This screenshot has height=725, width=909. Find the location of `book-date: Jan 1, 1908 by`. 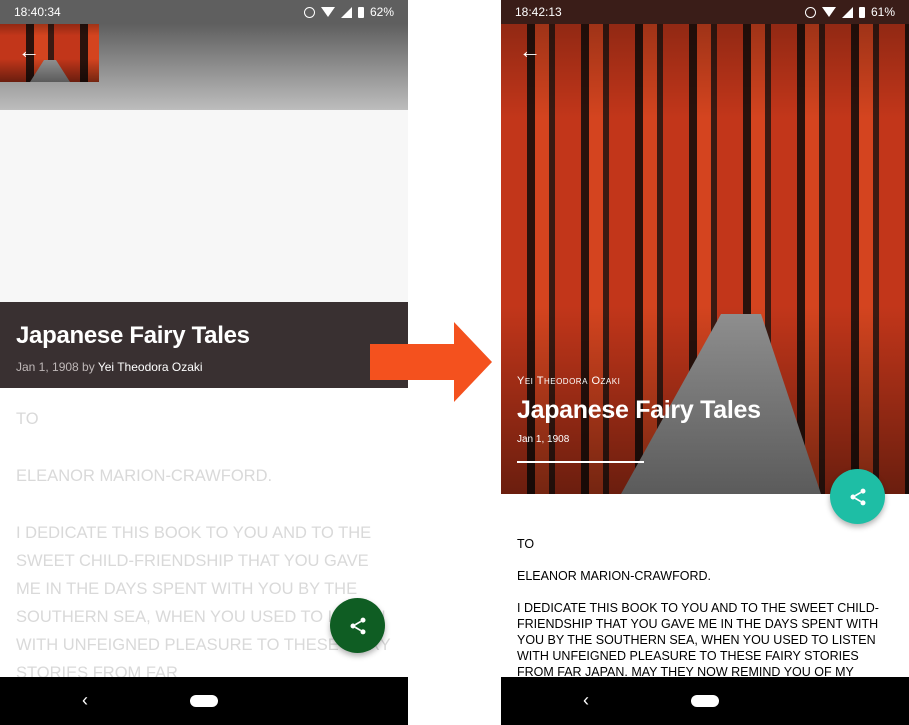

book-date: Jan 1, 1908 by is located at coordinates (55, 367).